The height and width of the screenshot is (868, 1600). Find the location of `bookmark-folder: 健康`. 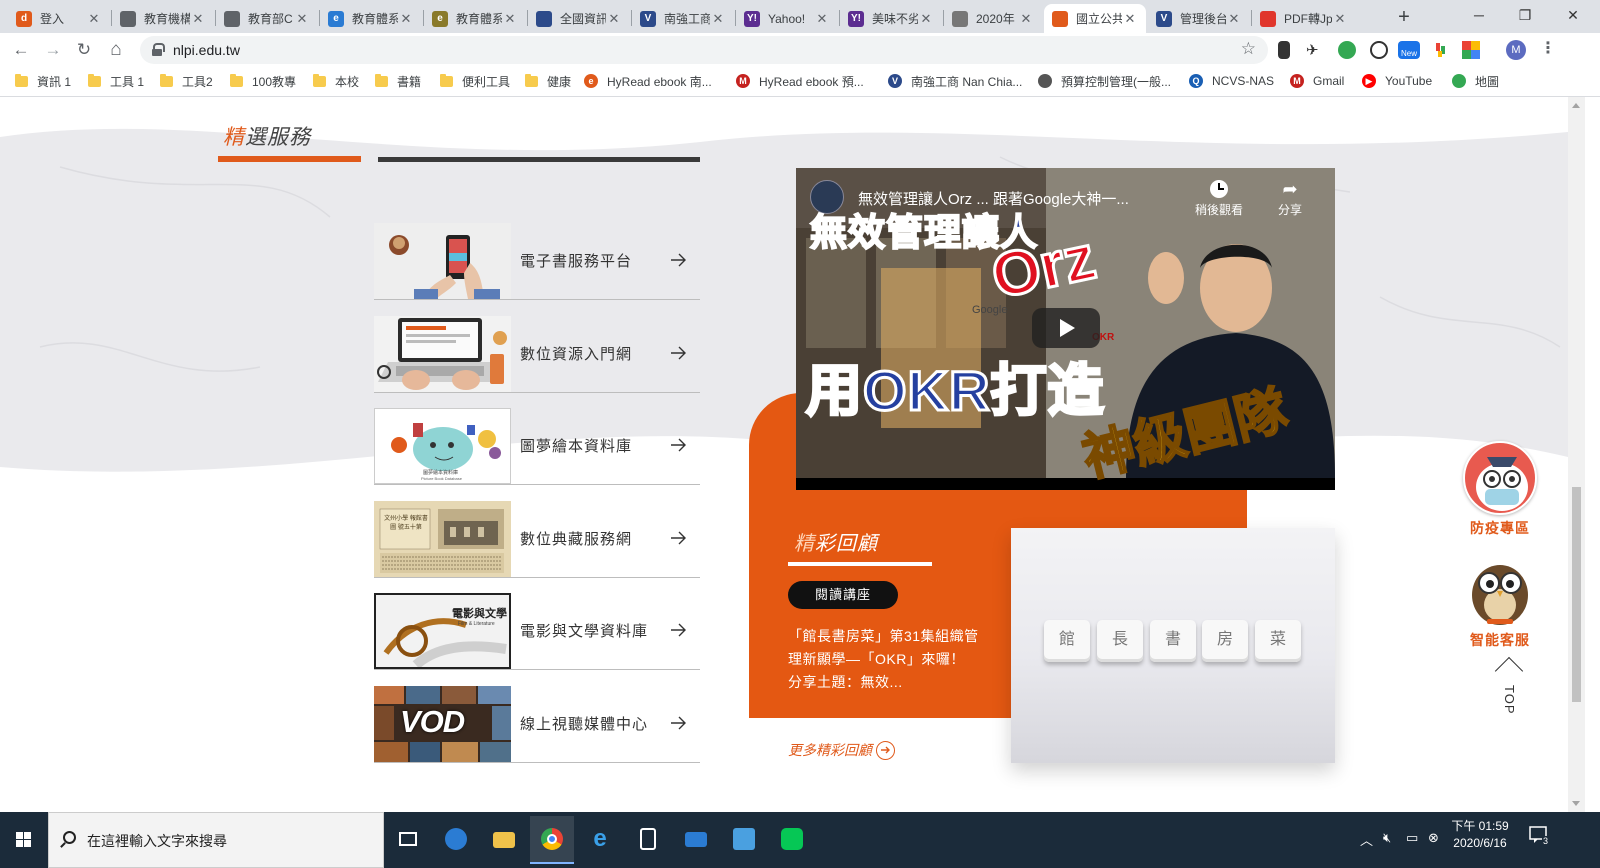

bookmark-folder: 健康 is located at coordinates (548, 81).